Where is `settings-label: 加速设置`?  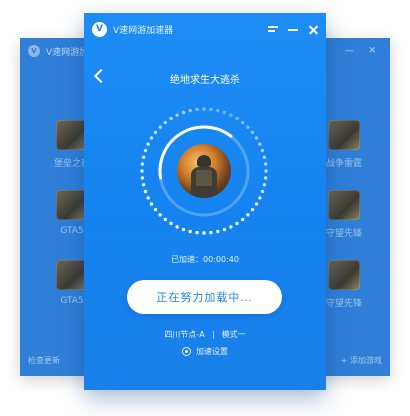 settings-label: 加速设置 is located at coordinates (212, 351).